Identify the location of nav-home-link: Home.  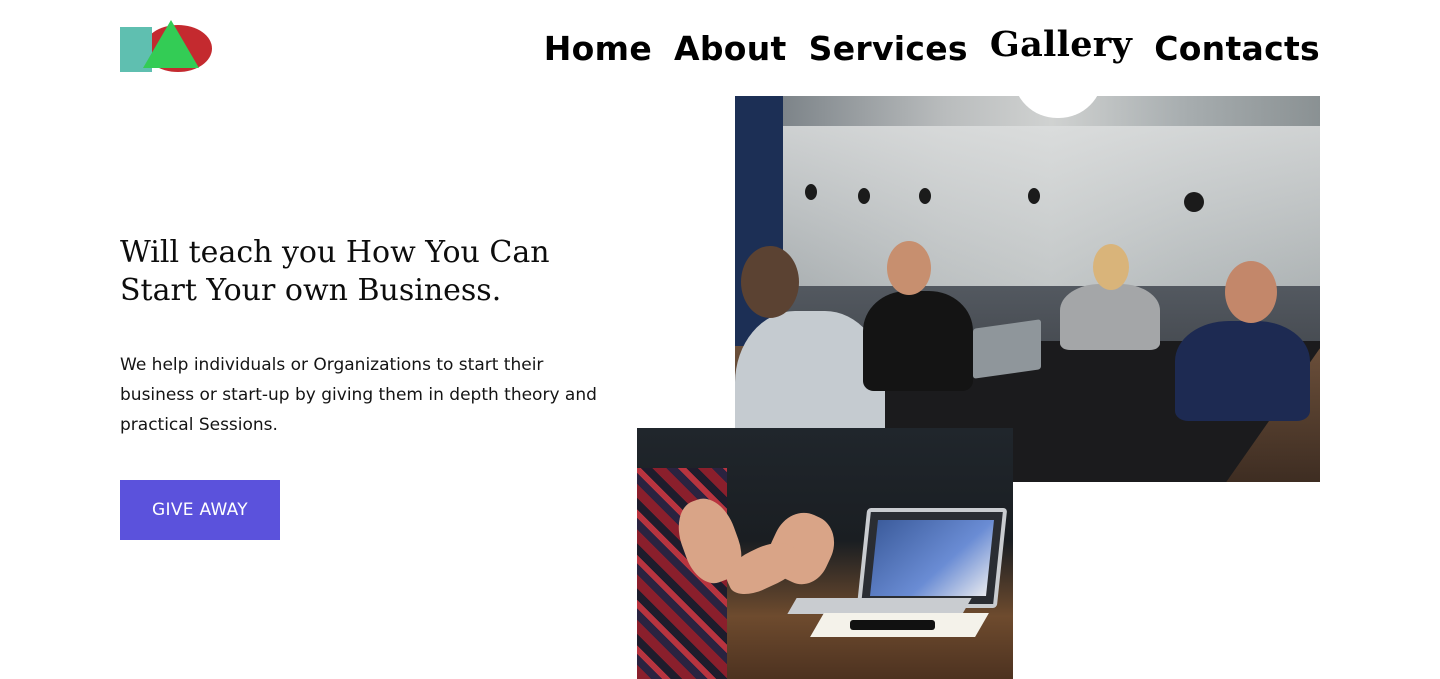
(598, 48).